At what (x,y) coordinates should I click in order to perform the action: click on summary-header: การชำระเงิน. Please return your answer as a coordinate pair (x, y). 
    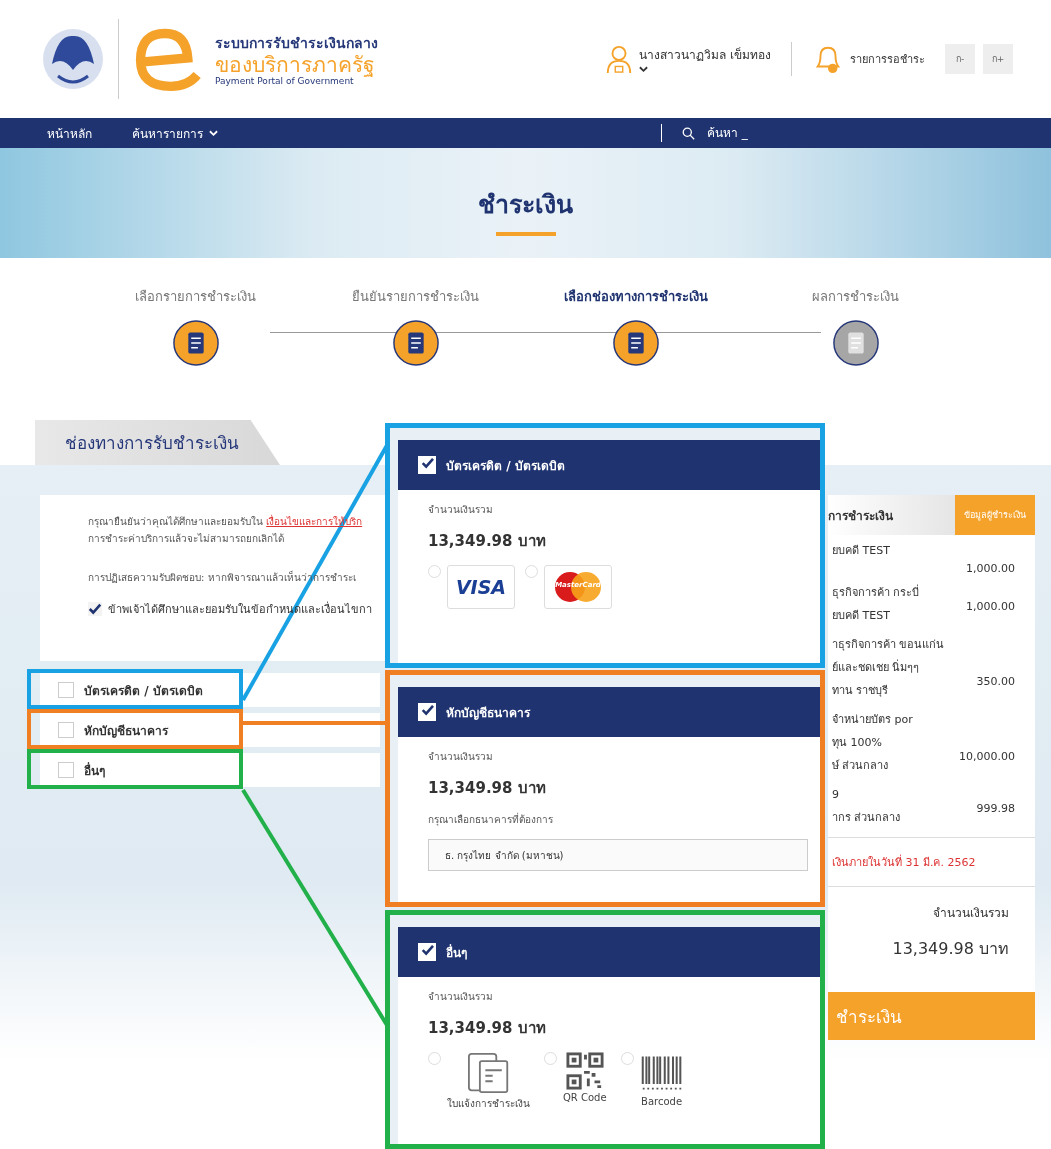
    Looking at the image, I should click on (891, 515).